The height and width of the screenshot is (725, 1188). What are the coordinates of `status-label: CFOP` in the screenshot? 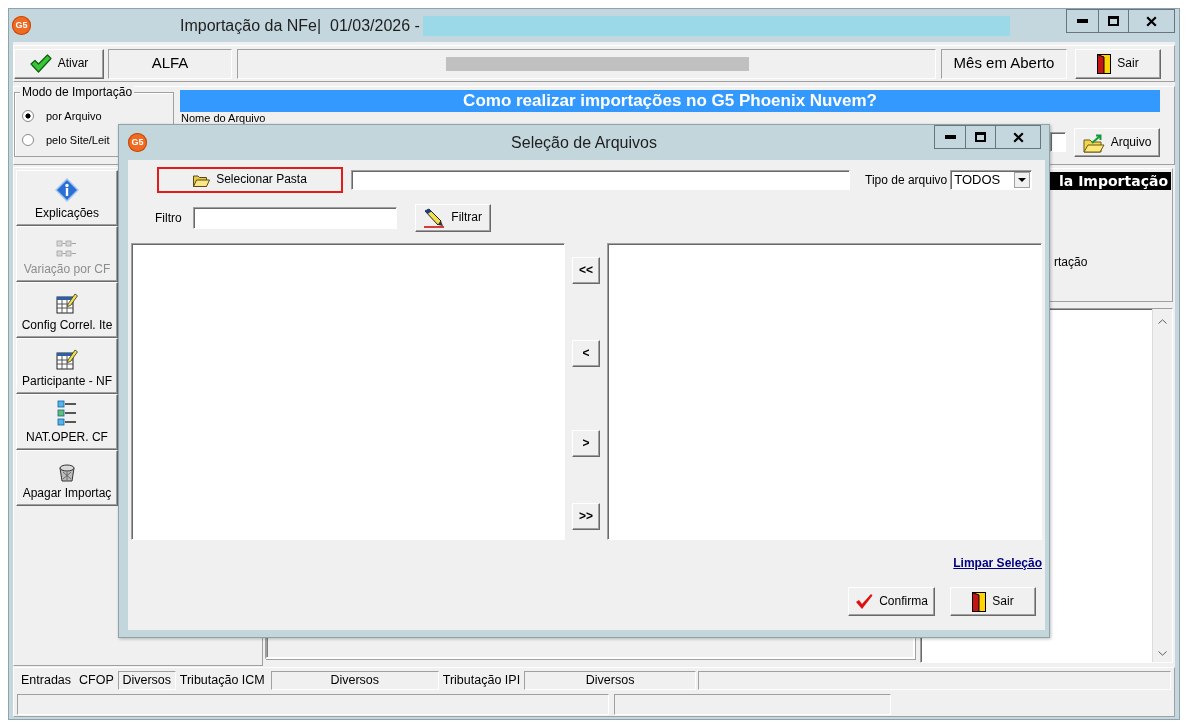 It's located at (96, 681).